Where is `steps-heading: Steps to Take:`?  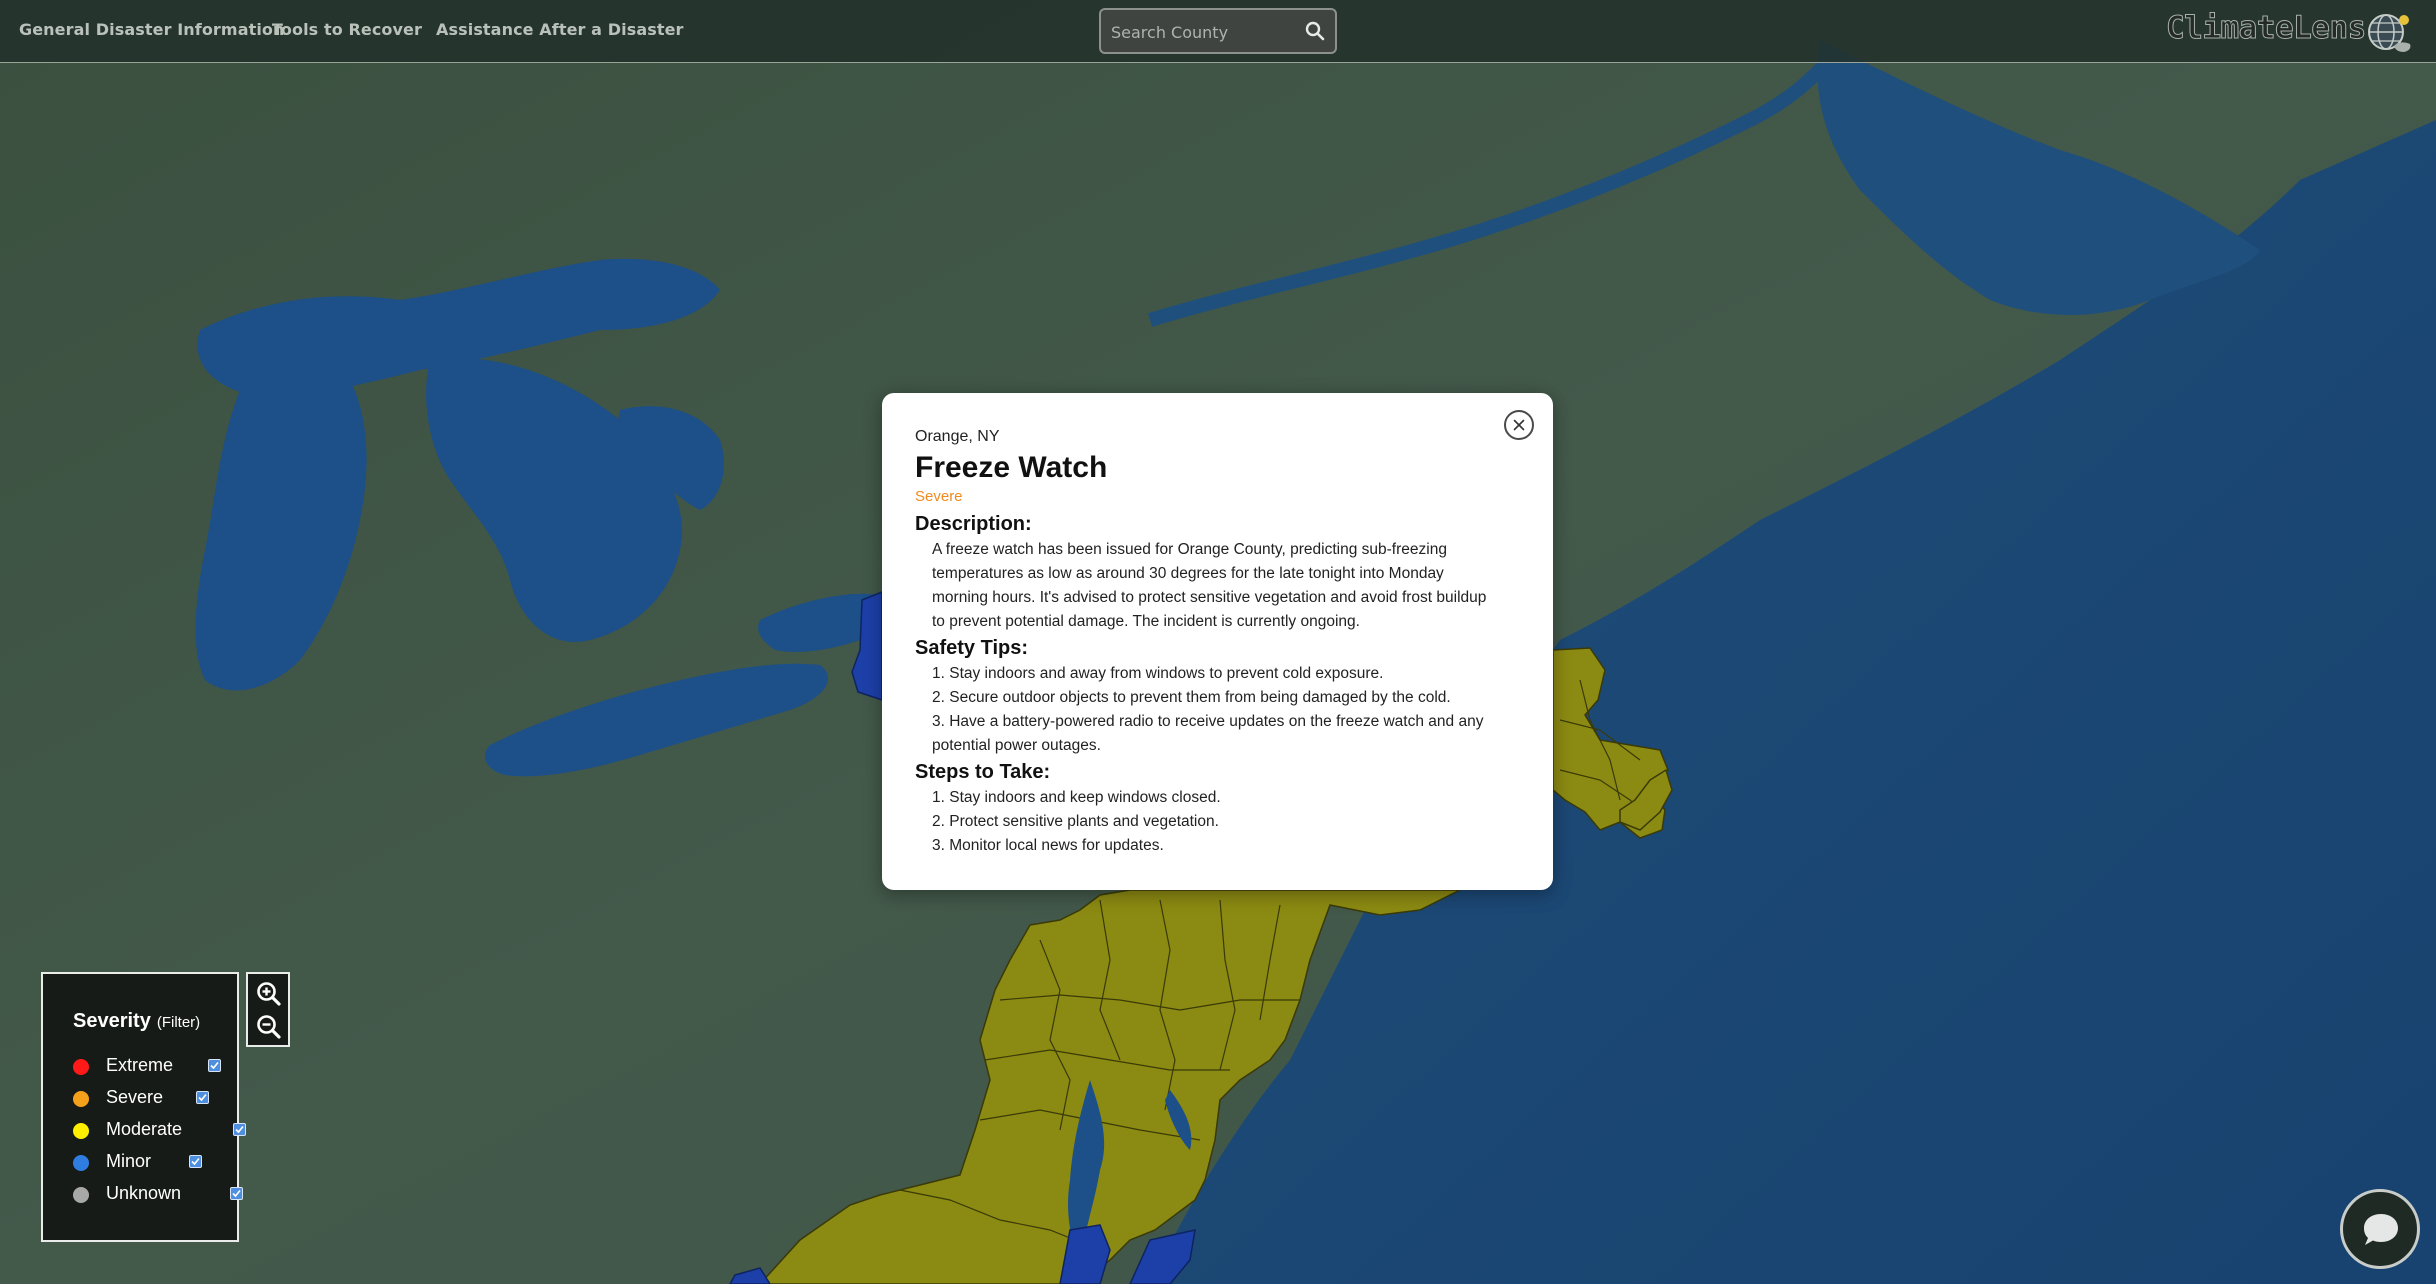 steps-heading: Steps to Take: is located at coordinates (983, 772).